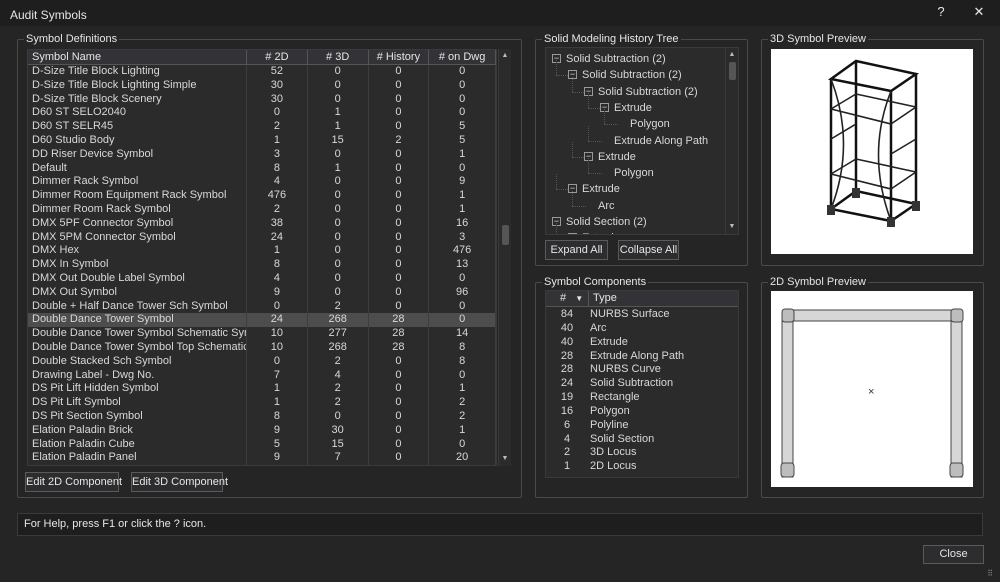 The width and height of the screenshot is (1000, 582). What do you see at coordinates (277, 57) in the screenshot?
I see `col-2d: # 2D` at bounding box center [277, 57].